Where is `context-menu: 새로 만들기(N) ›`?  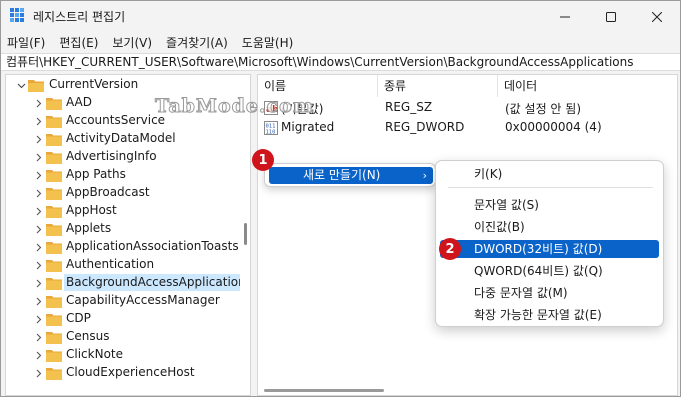 context-menu: 새로 만들기(N) › is located at coordinates (350, 175).